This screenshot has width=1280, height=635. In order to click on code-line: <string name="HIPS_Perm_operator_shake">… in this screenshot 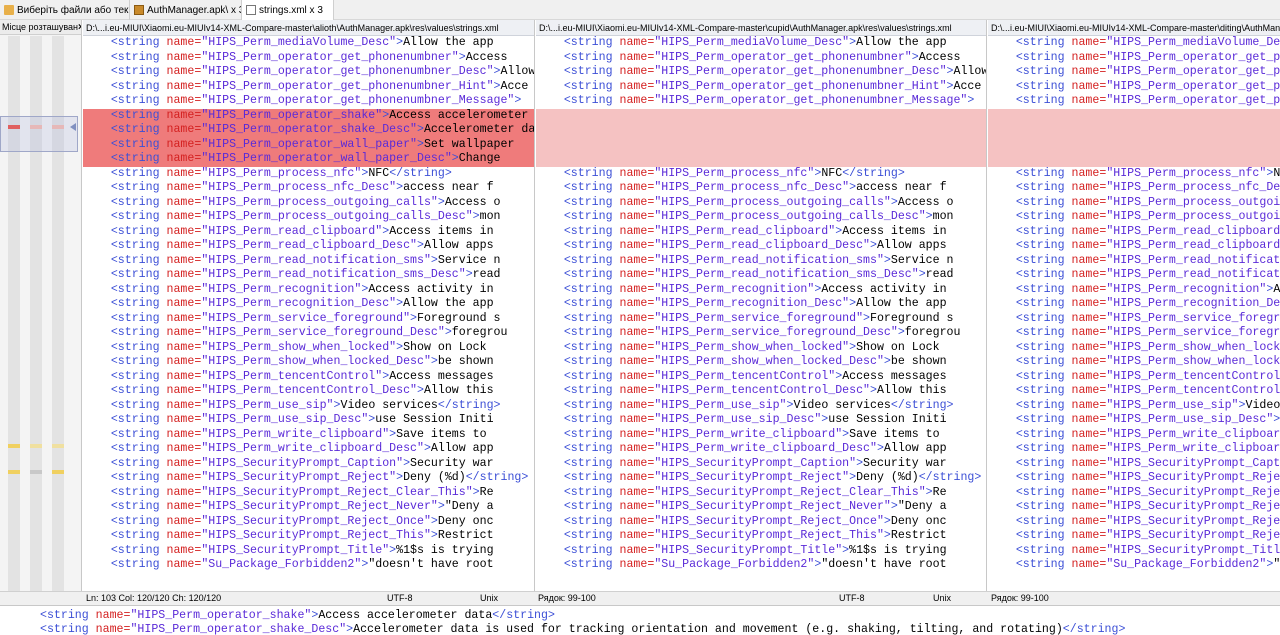, I will do `click(308, 115)`.